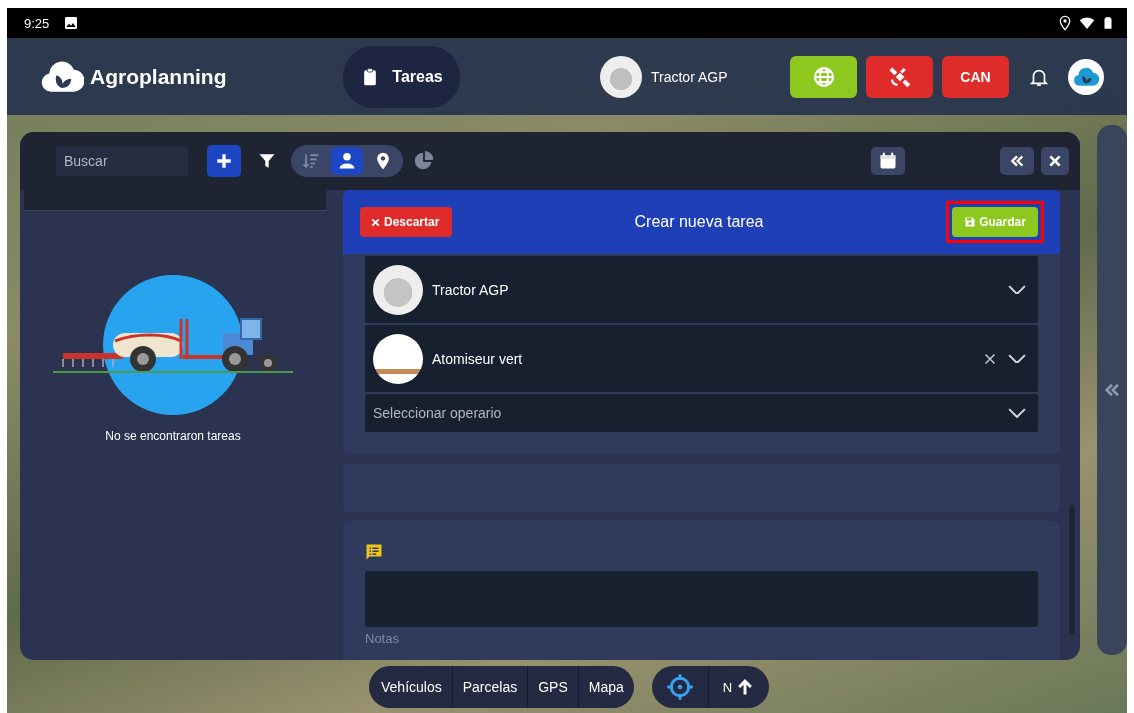 The image size is (1134, 713). Describe the element at coordinates (1065, 23) in the screenshot. I see `location-icon` at that location.